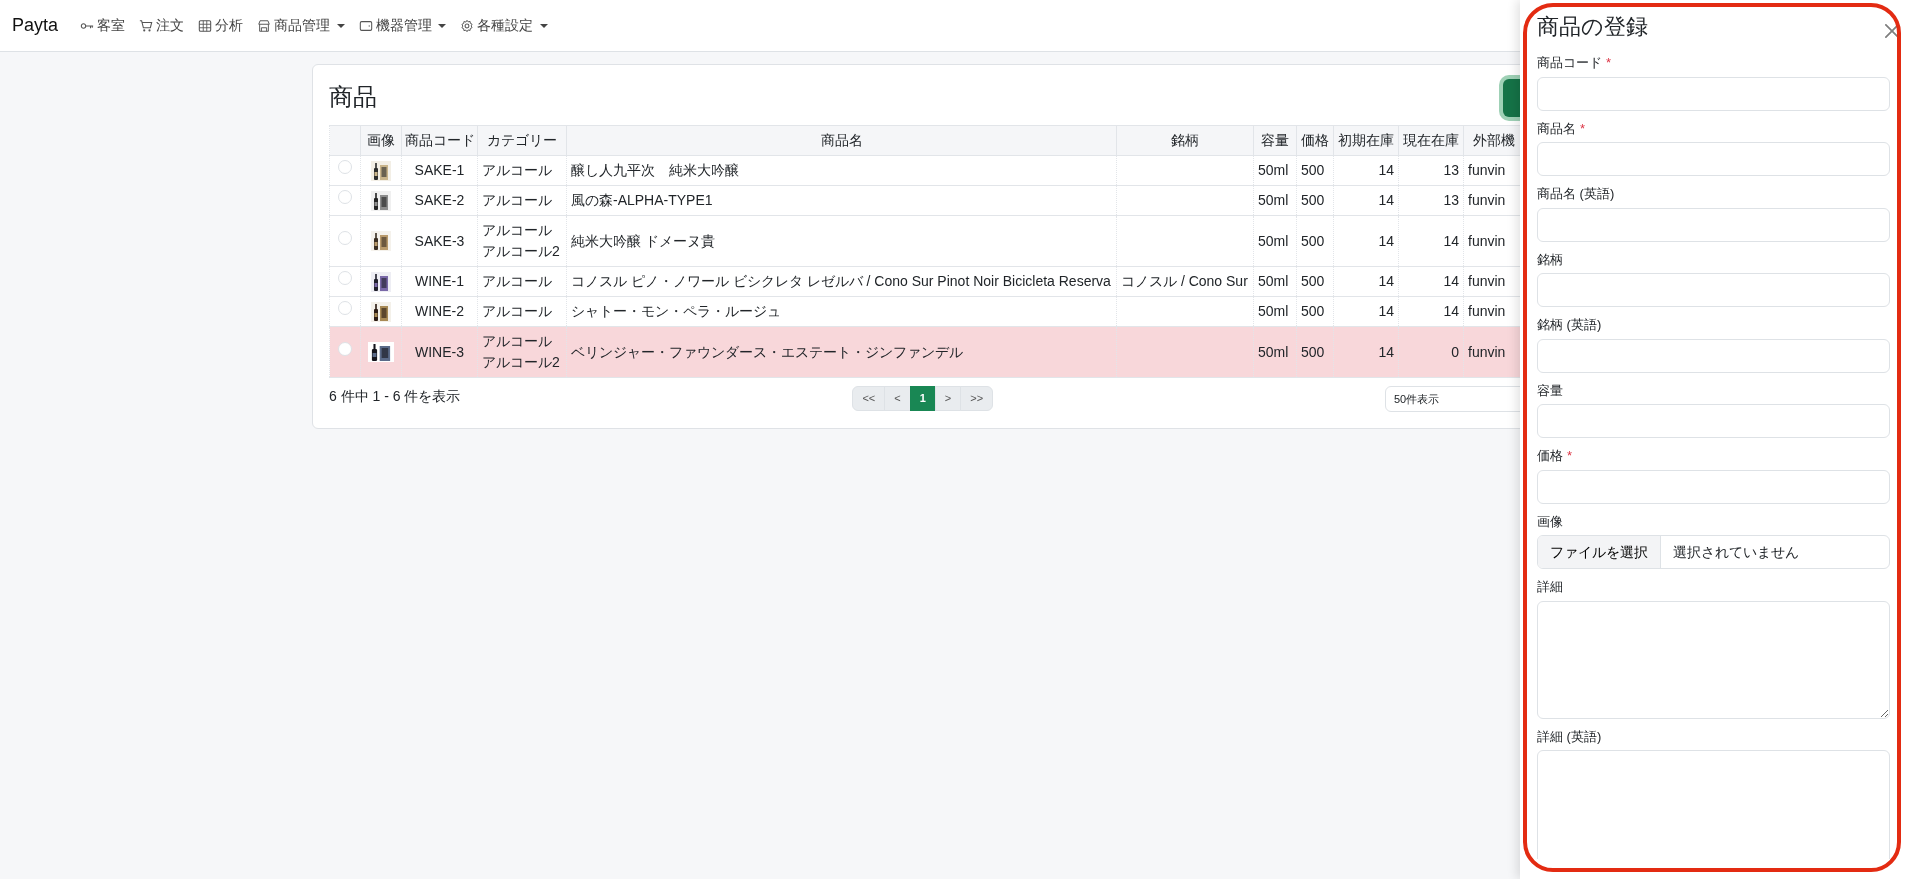 This screenshot has width=1908, height=879. Describe the element at coordinates (977, 398) in the screenshot. I see `page-button: >>` at that location.